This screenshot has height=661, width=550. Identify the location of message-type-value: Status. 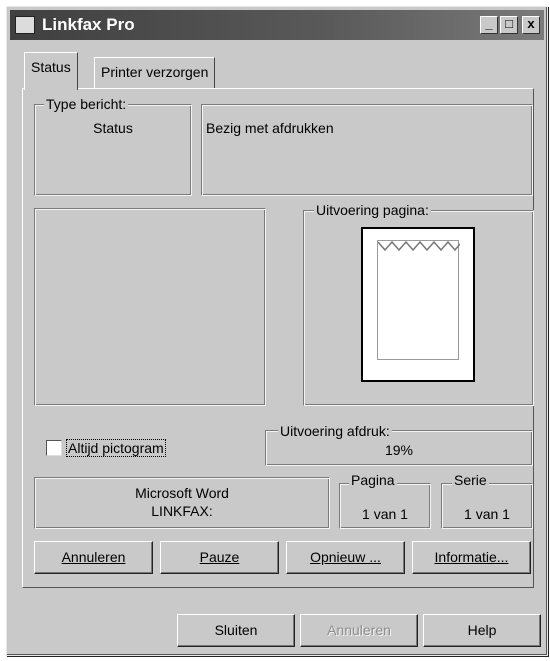
(113, 128).